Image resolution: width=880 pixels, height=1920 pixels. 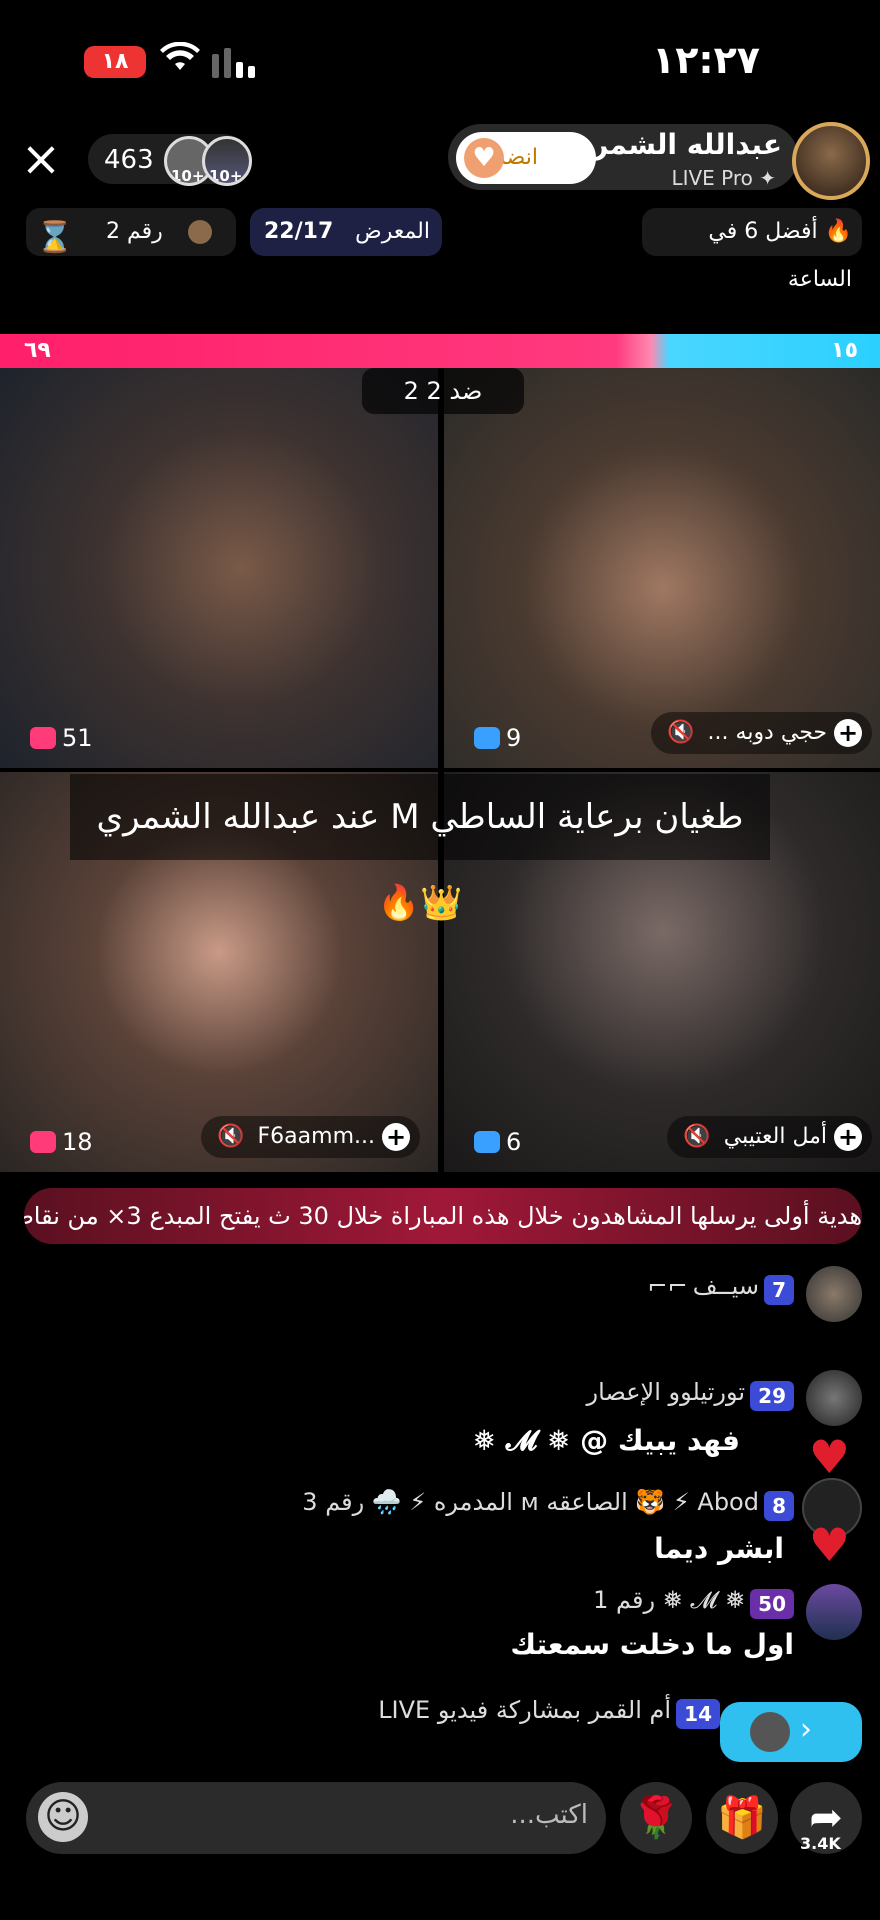 I want to click on chevron-right-icon: ›, so click(x=806, y=1729).